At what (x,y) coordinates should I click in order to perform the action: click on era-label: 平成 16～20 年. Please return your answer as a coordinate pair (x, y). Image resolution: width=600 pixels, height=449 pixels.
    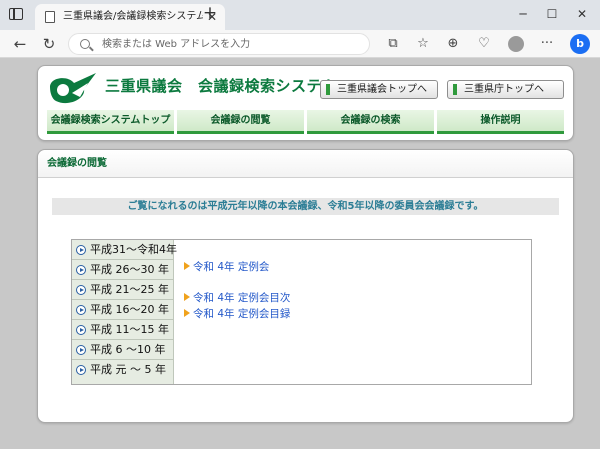
    Looking at the image, I should click on (129, 309).